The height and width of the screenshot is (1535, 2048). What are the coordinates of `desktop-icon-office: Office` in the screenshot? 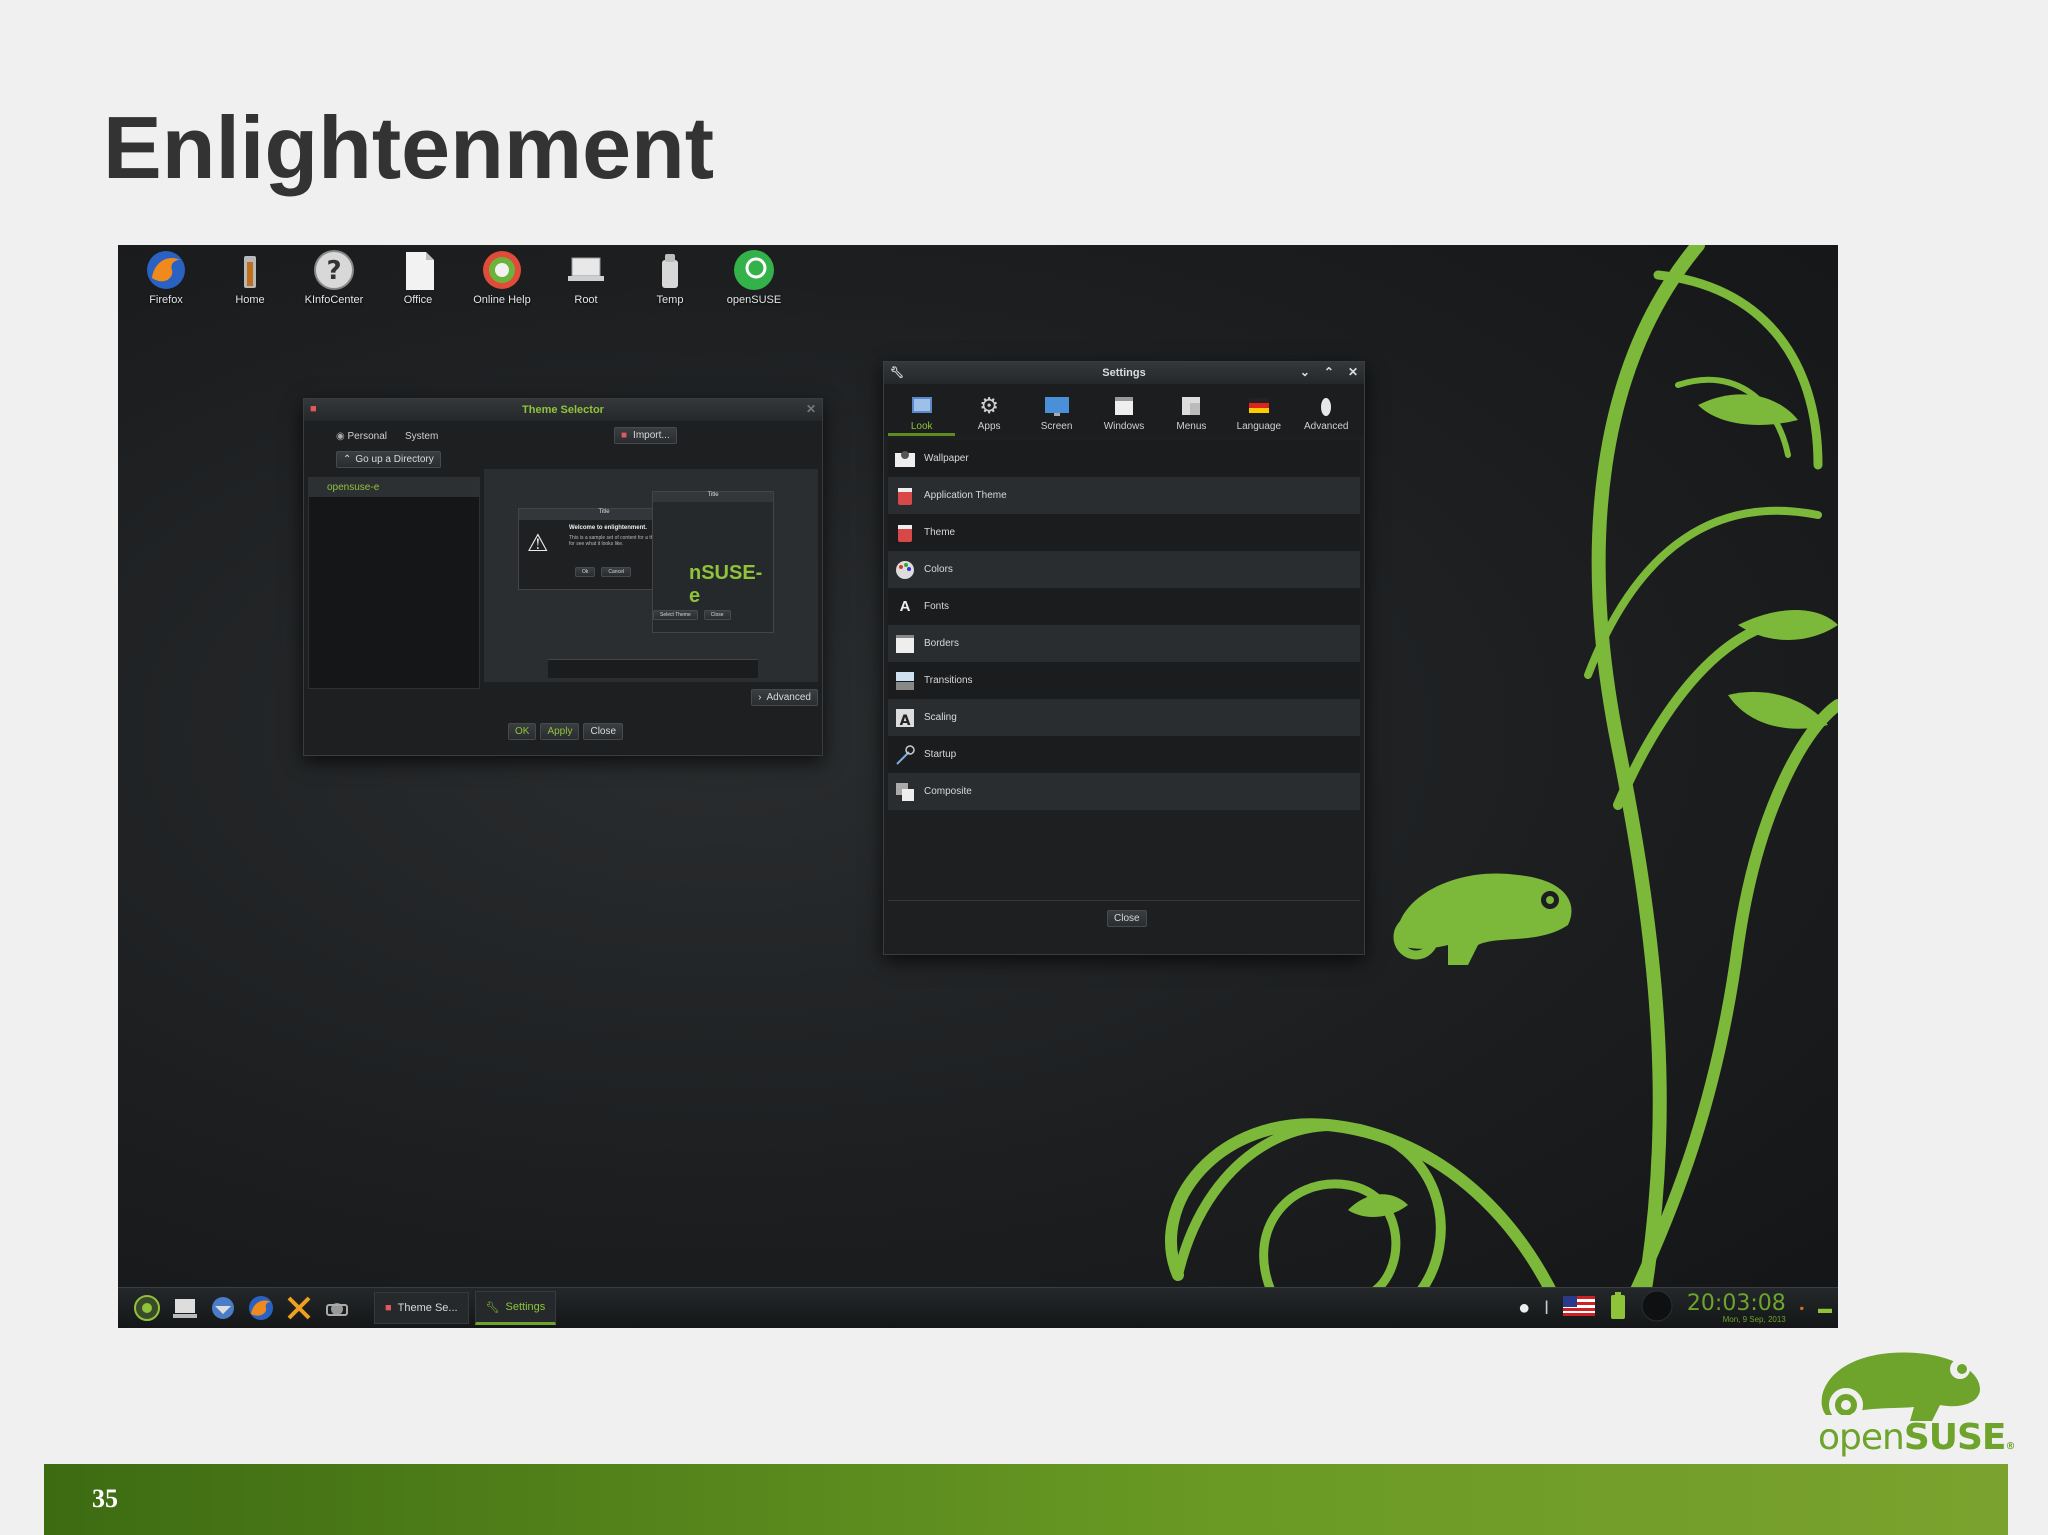 It's located at (418, 278).